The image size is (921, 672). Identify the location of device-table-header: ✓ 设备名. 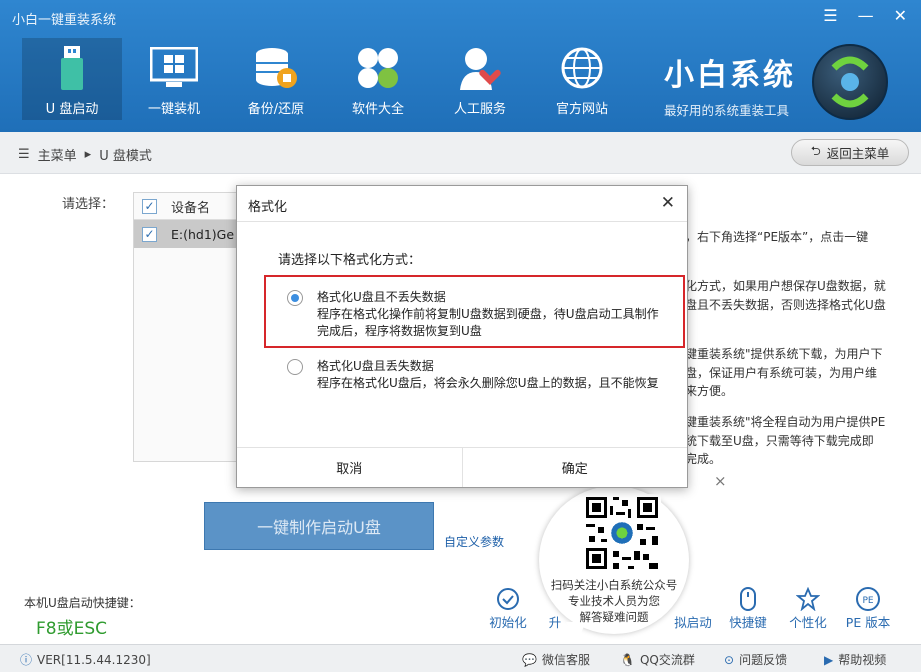
(188, 206).